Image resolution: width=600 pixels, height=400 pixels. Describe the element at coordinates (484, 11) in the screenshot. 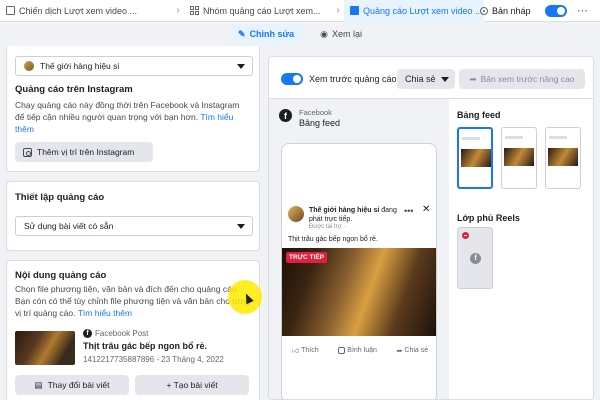

I see `draft-icon` at that location.